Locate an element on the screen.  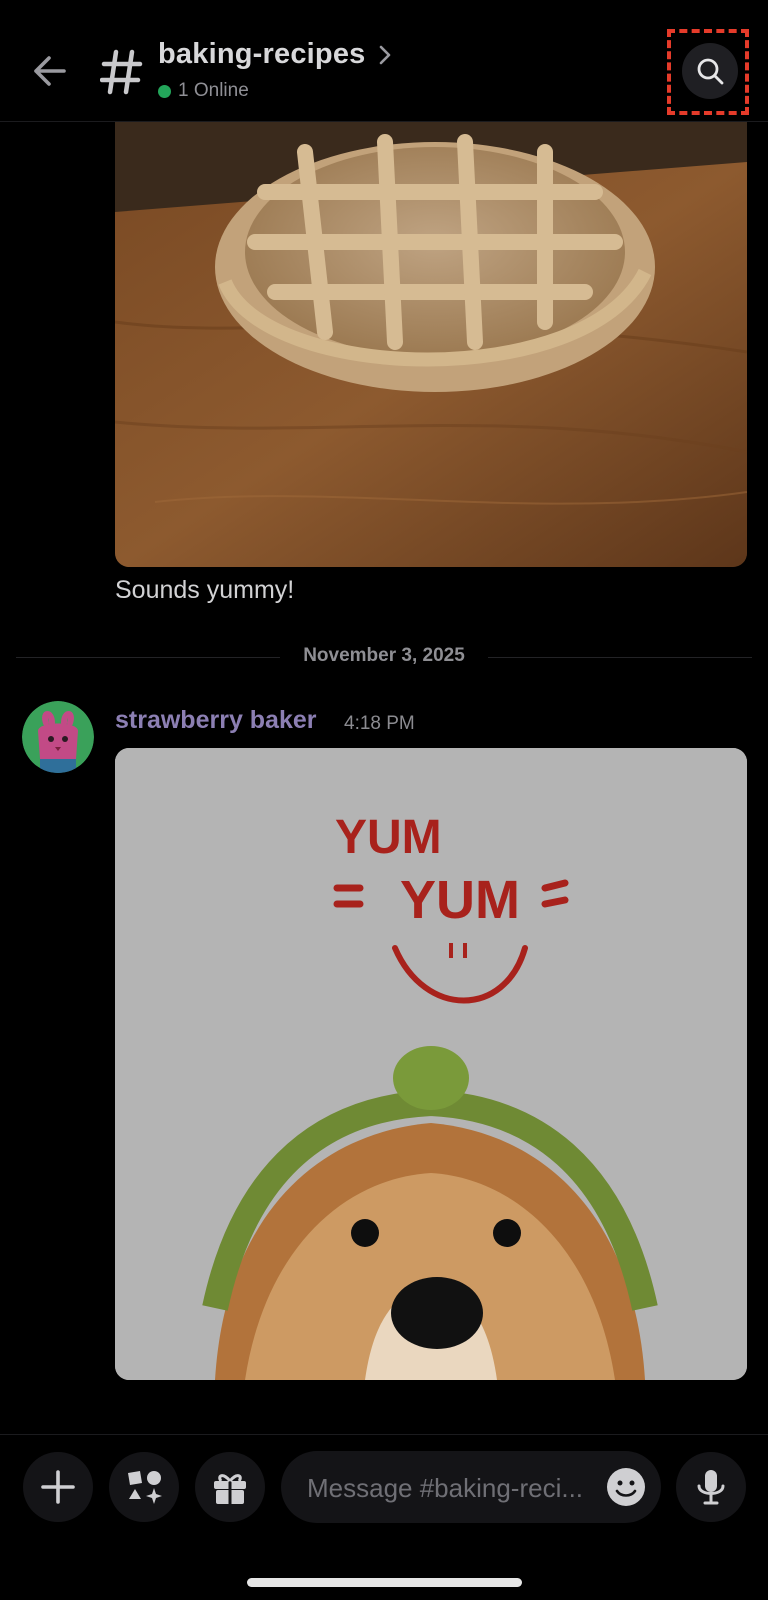
message-composer is located at coordinates (384, 1517).